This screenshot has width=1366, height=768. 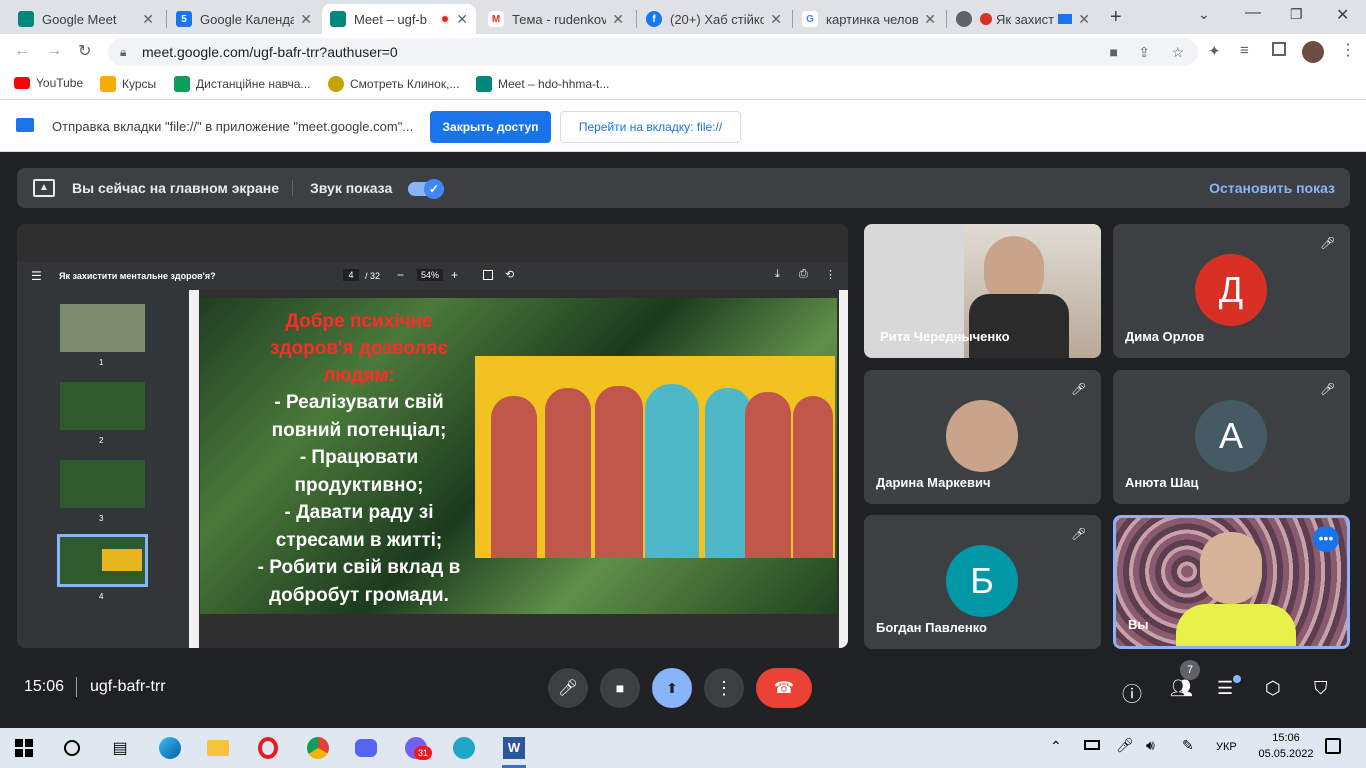 What do you see at coordinates (982, 291) in the screenshot?
I see `participant-tile: Рита Чередныченко` at bounding box center [982, 291].